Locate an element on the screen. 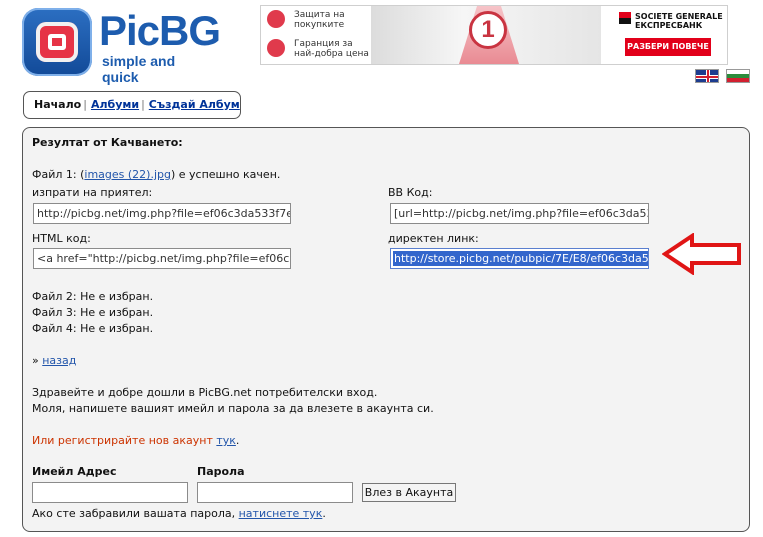 The image size is (763, 537). bank-logo-icon is located at coordinates (625, 18).